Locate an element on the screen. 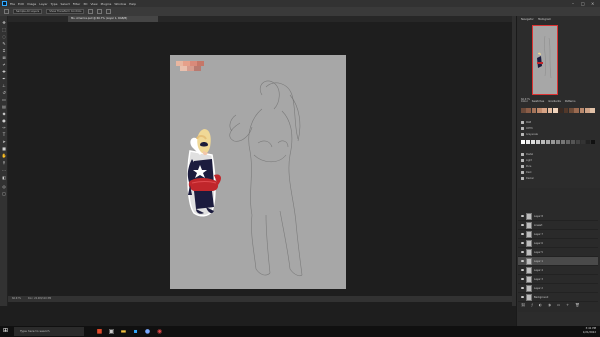 The width and height of the screenshot is (600, 337). menu-view: View is located at coordinates (93, 4).